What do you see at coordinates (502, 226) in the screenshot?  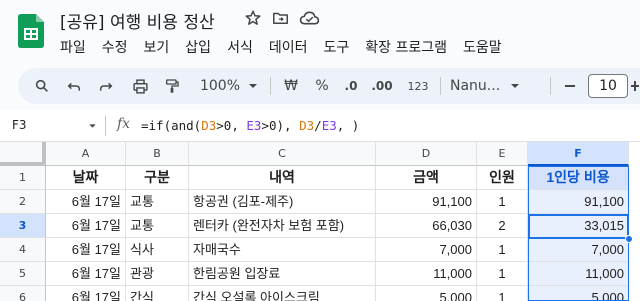 I see `data-cell: 2` at bounding box center [502, 226].